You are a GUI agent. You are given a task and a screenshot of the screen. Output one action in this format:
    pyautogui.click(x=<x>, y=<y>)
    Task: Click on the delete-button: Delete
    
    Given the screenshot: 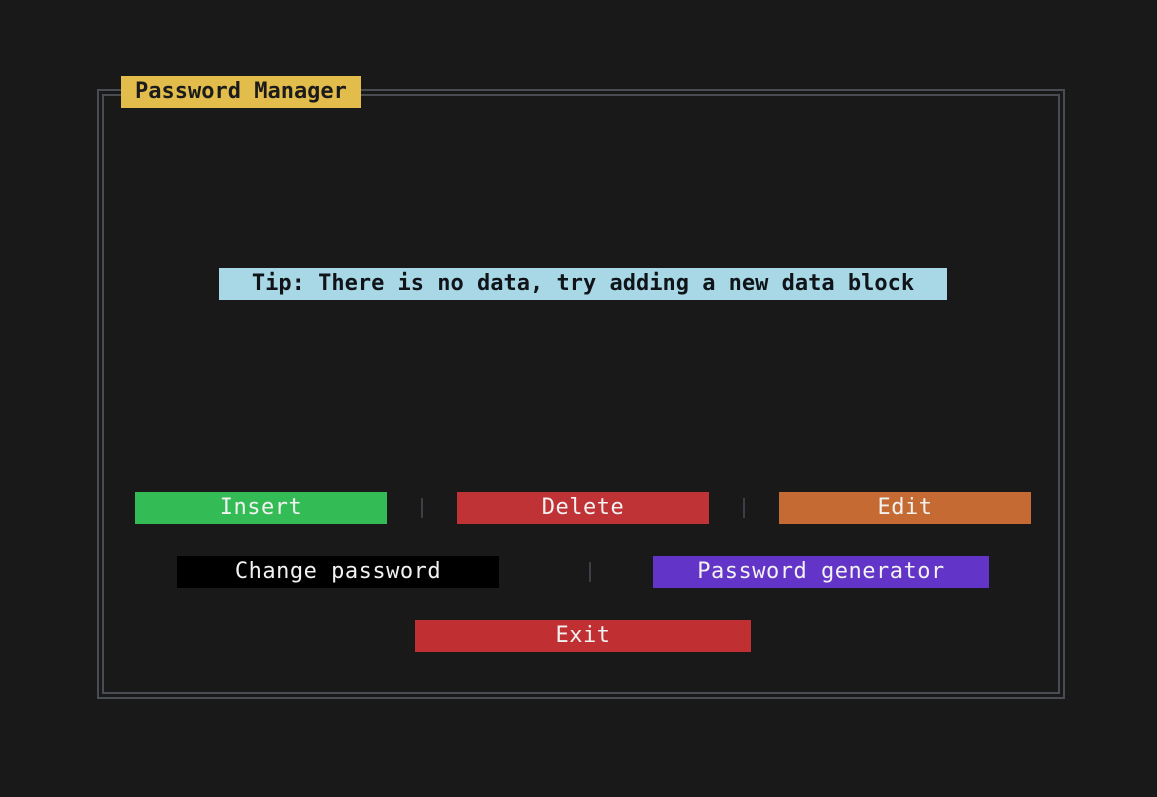 What is the action you would take?
    pyautogui.click(x=583, y=508)
    